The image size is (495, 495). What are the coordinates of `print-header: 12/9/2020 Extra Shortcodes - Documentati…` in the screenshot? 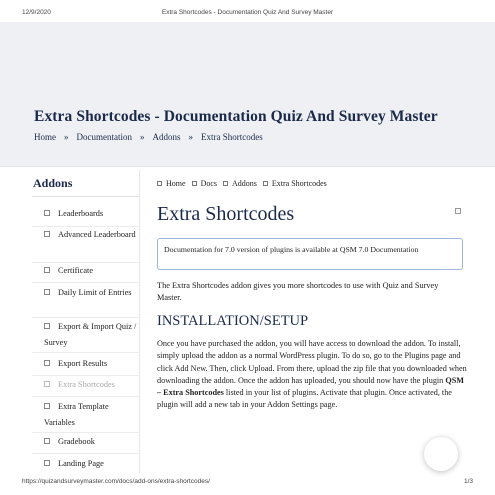 It's located at (247, 11).